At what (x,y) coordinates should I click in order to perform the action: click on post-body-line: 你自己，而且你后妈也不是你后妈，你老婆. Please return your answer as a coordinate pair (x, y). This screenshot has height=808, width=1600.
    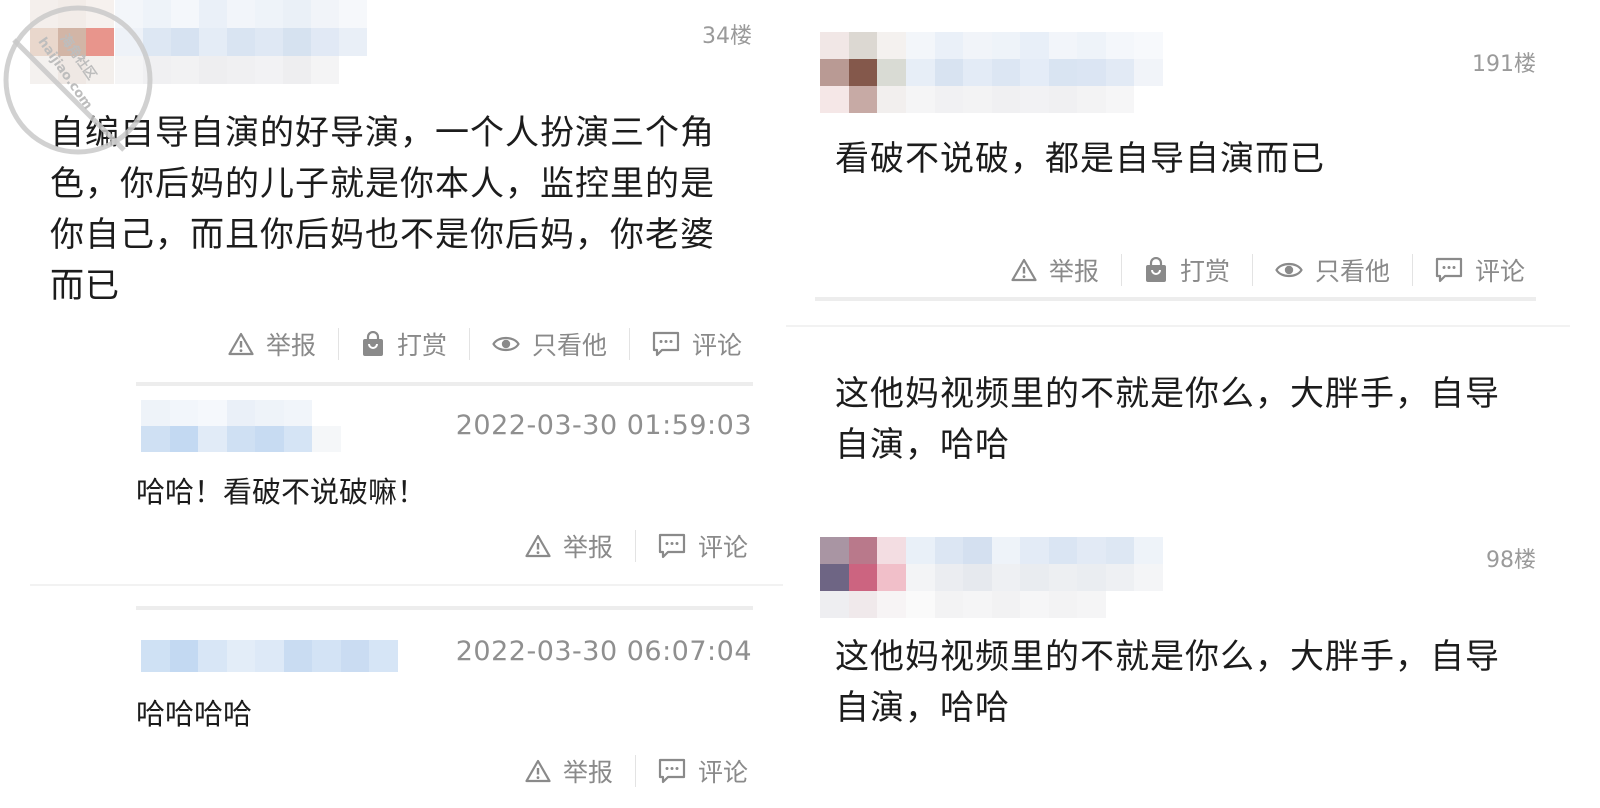
    Looking at the image, I should click on (382, 235).